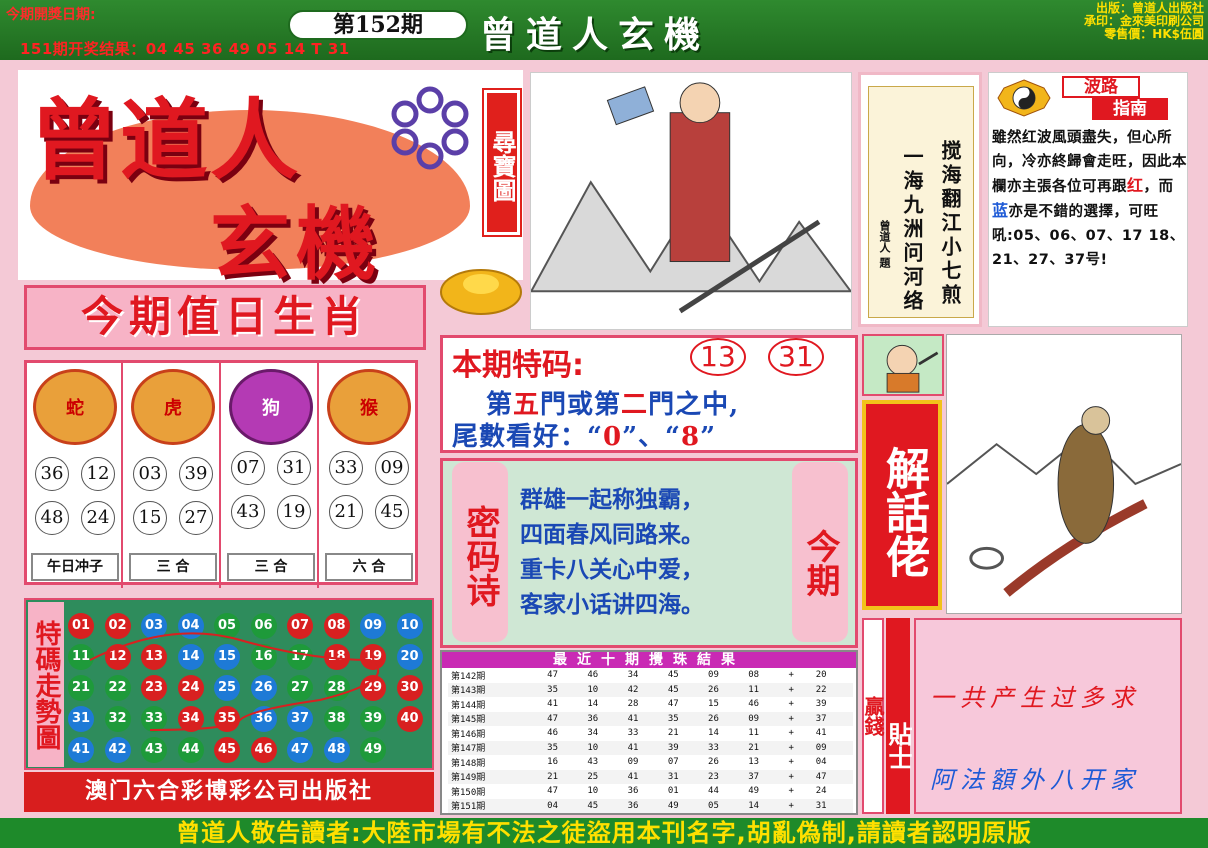  I want to click on zodiac-number: 19, so click(294, 512).